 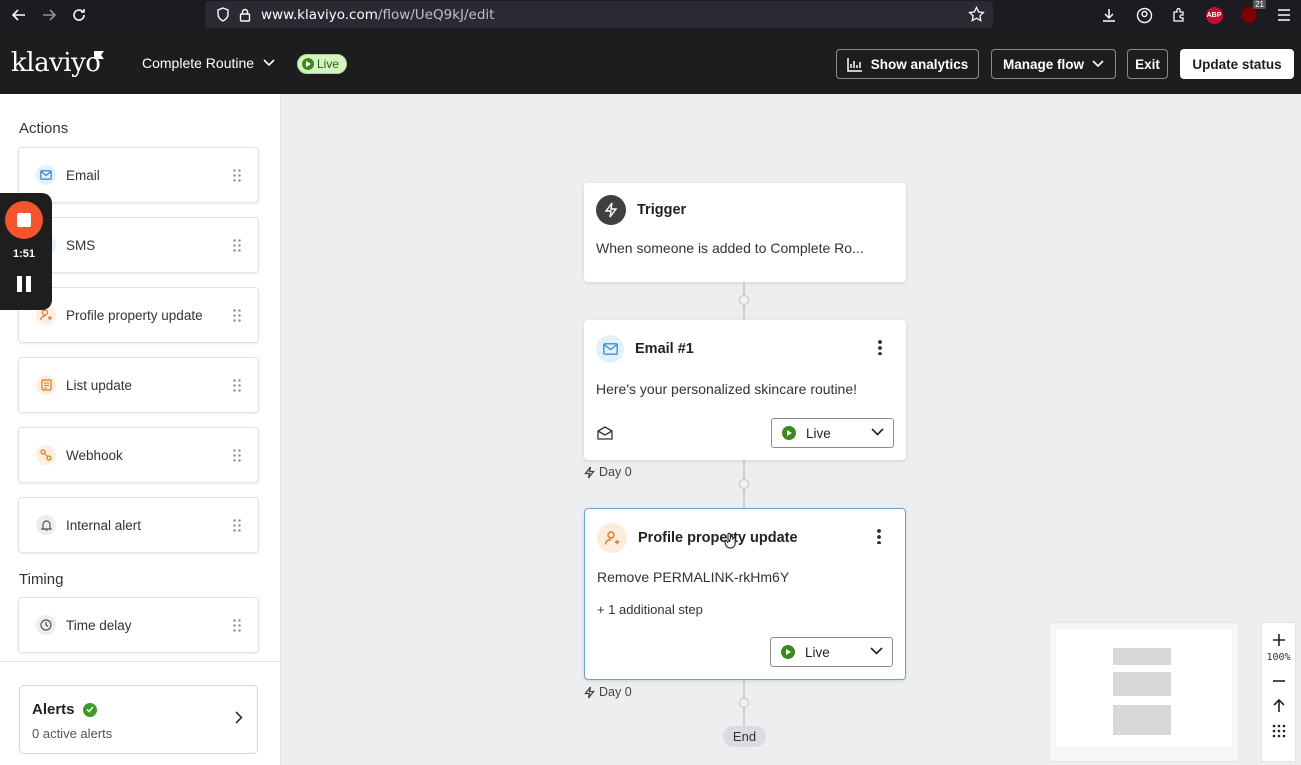 I want to click on address-bar: www.klaviyo.com/flow/UeQ9kJ/edit, so click(x=599, y=14).